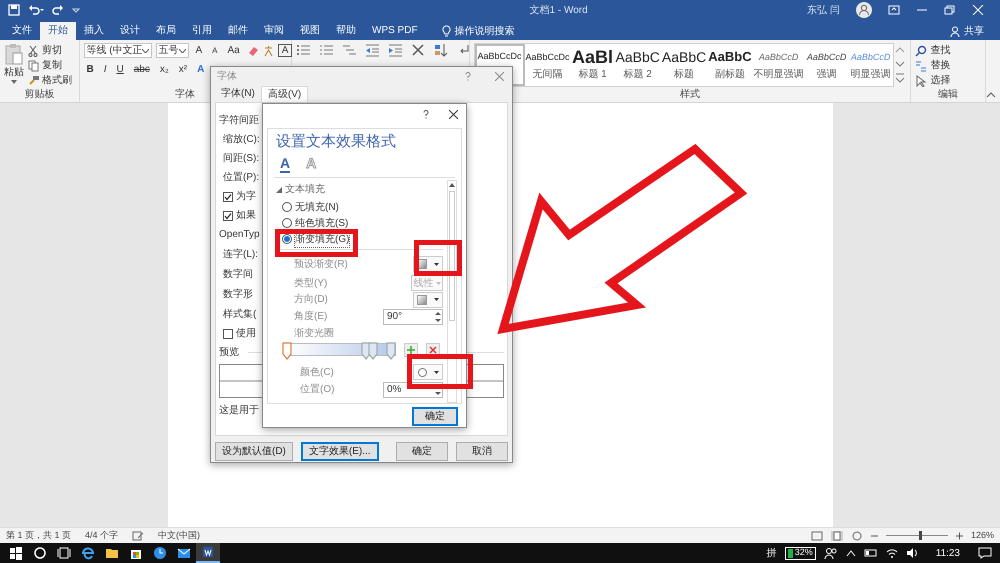  Describe the element at coordinates (836, 535) in the screenshot. I see `print-layout-icon` at that location.